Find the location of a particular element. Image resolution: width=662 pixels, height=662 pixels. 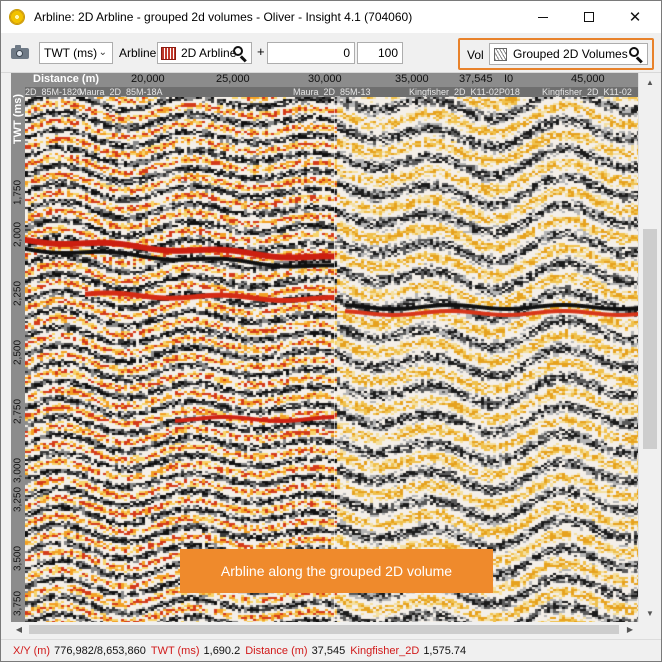

domain-select-value: TWT (ms) is located at coordinates (71, 53).